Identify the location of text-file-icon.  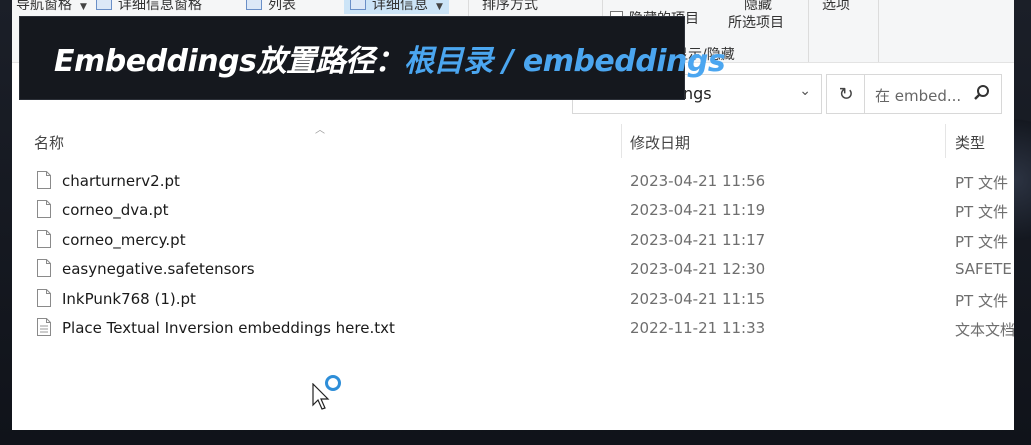
(44, 327).